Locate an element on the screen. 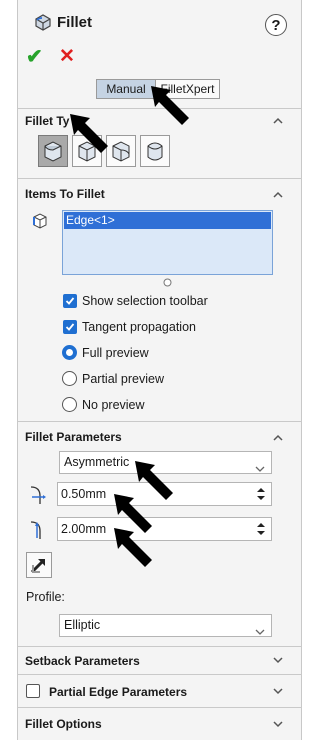 The width and height of the screenshot is (320, 740). profile-dropdown: Elliptic is located at coordinates (165, 625).